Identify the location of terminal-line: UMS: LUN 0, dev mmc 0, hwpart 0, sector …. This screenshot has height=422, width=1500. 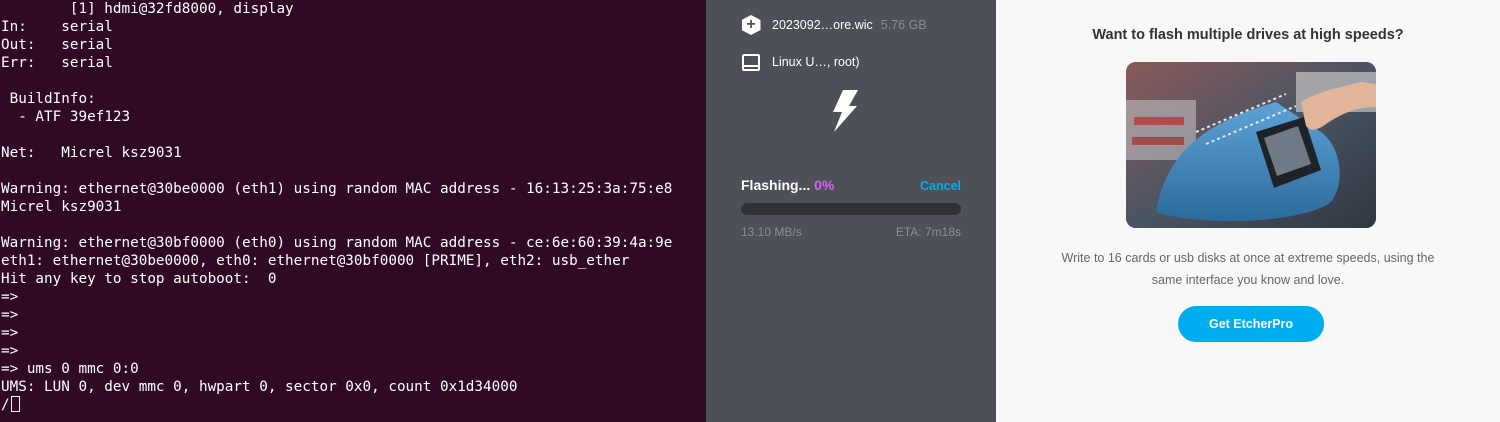
(259, 387).